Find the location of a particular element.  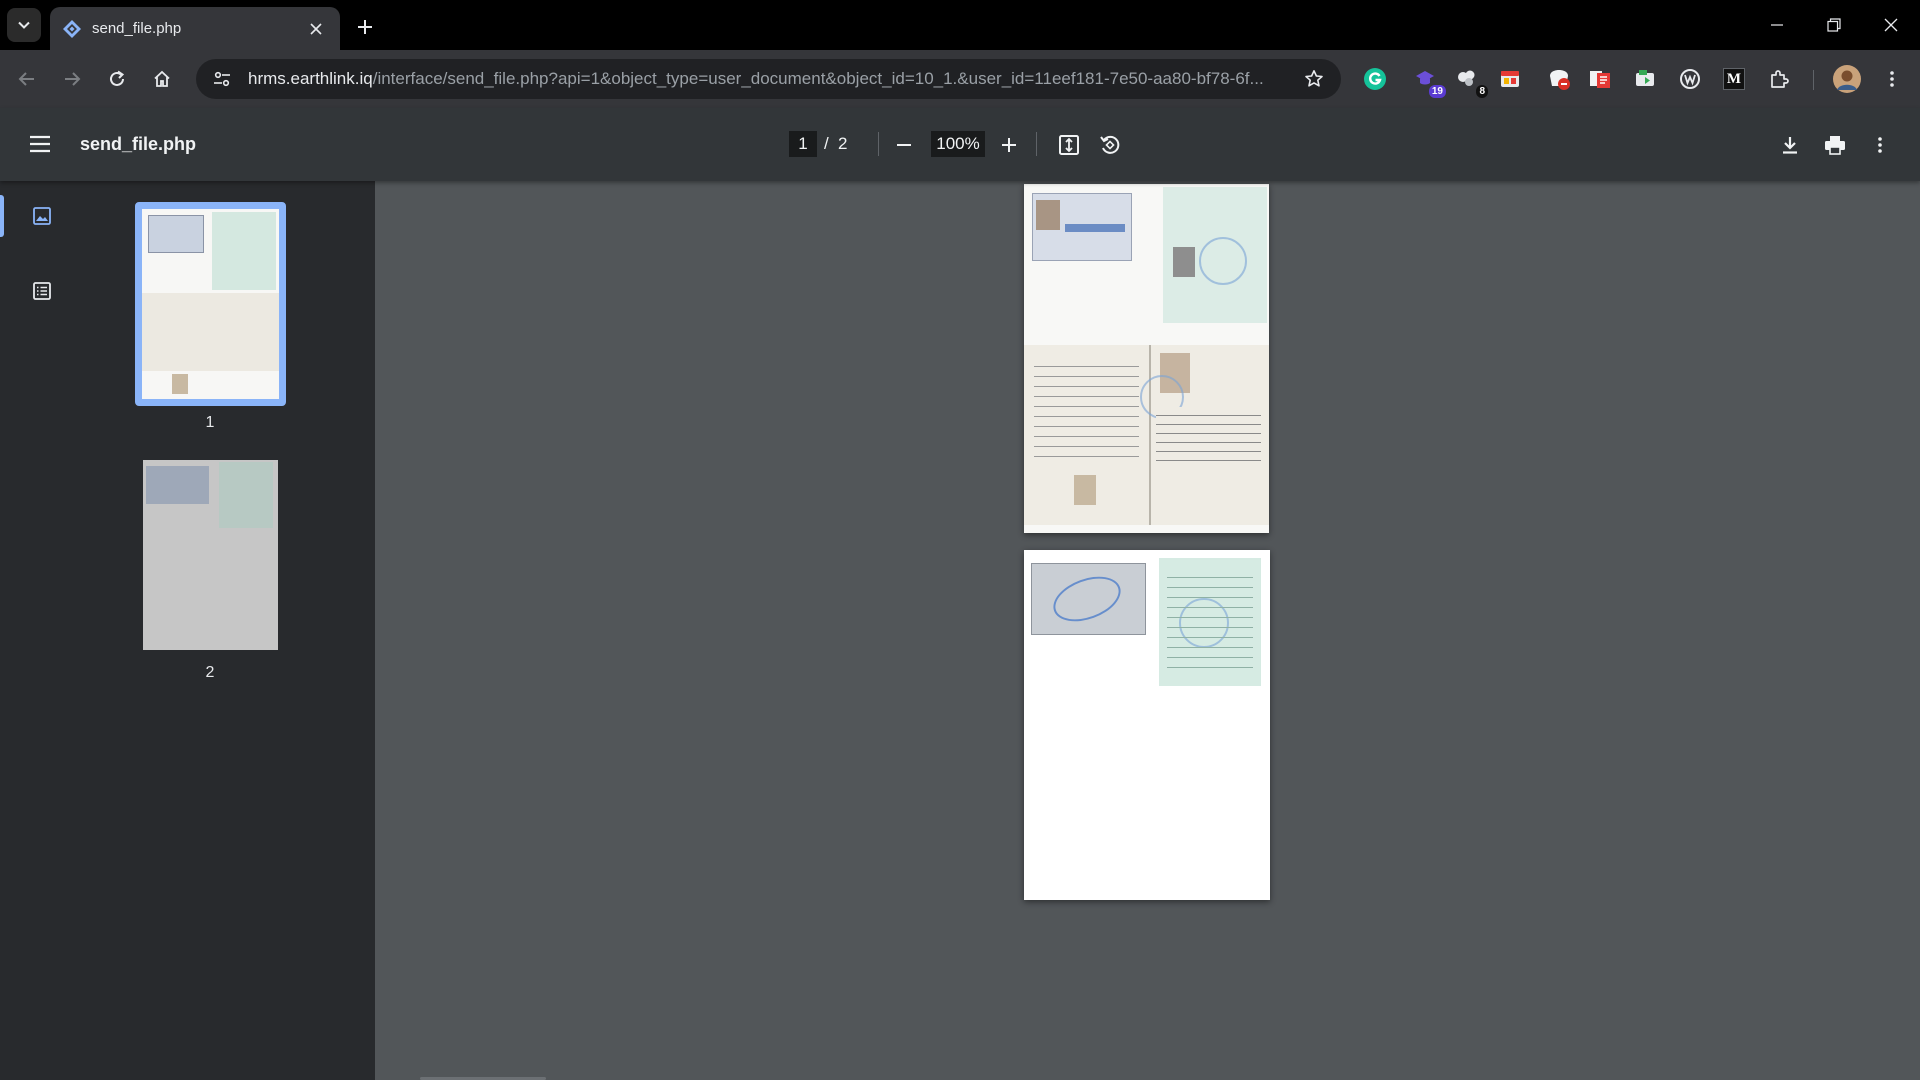

fit-to-page-button is located at coordinates (1069, 145).